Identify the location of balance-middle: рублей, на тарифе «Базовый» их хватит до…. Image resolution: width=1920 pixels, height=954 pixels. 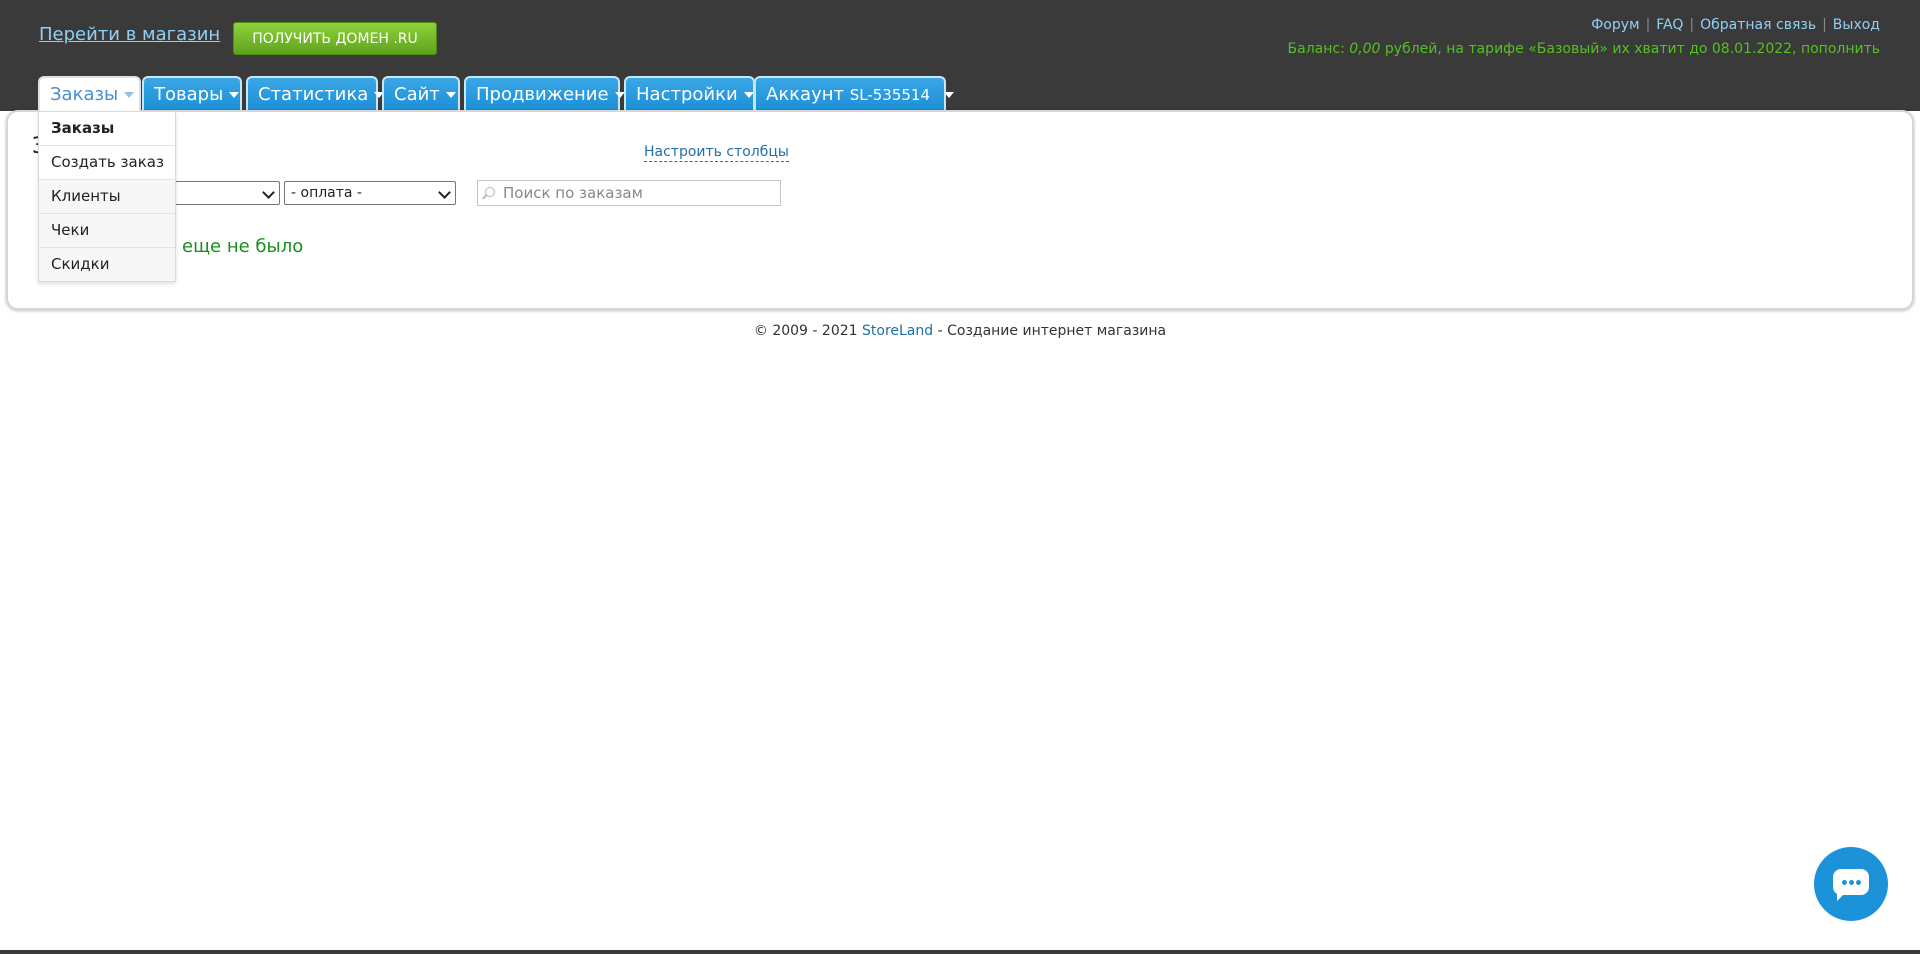
(1590, 49).